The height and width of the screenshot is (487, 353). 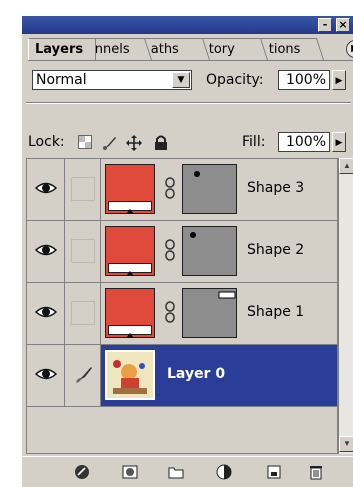 I want to click on tab-layers: Layers, so click(x=62, y=49).